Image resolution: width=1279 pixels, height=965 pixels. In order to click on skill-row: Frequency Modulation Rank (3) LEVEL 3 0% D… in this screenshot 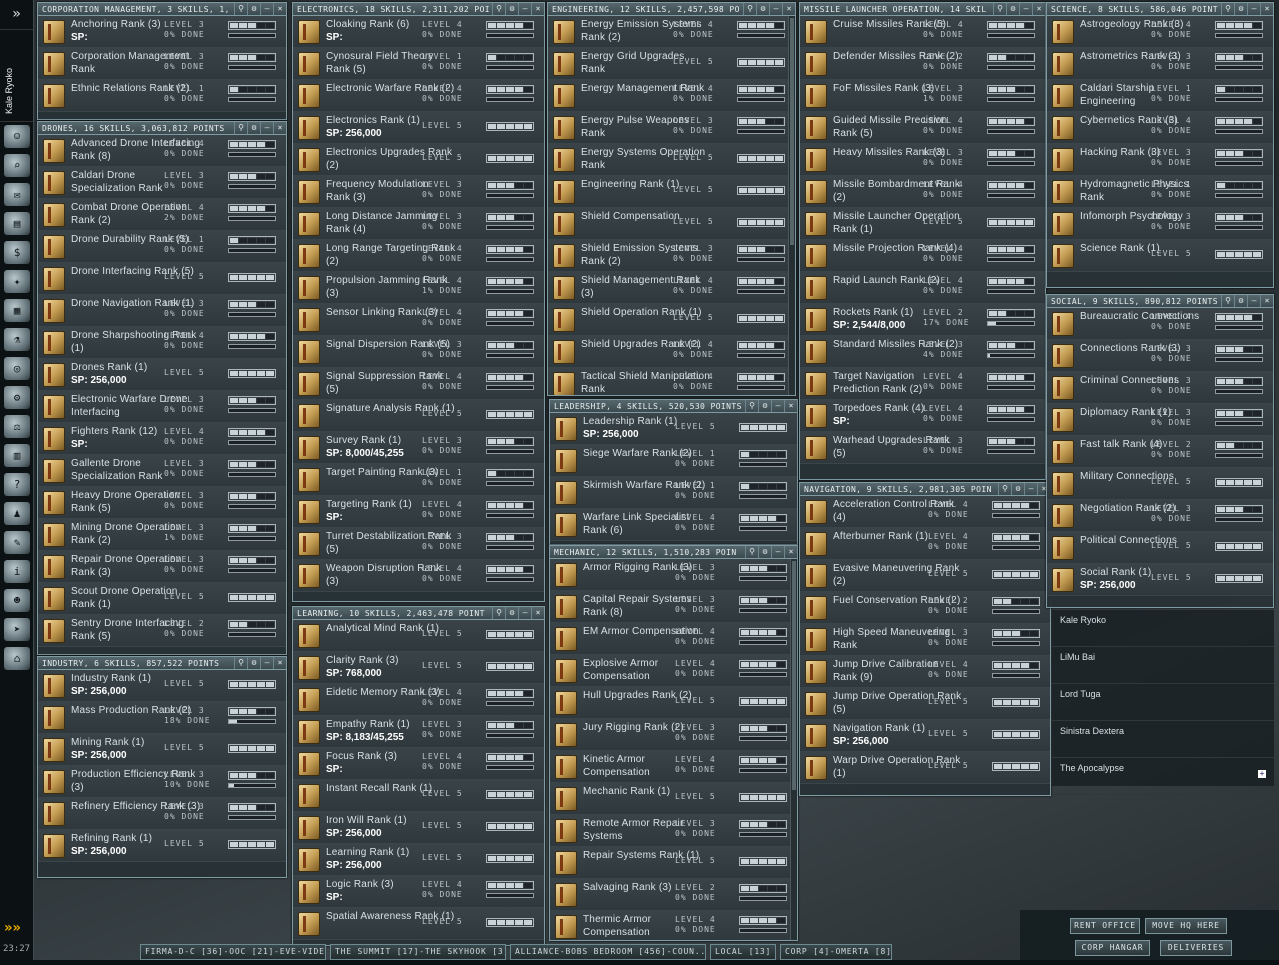, I will do `click(418, 192)`.